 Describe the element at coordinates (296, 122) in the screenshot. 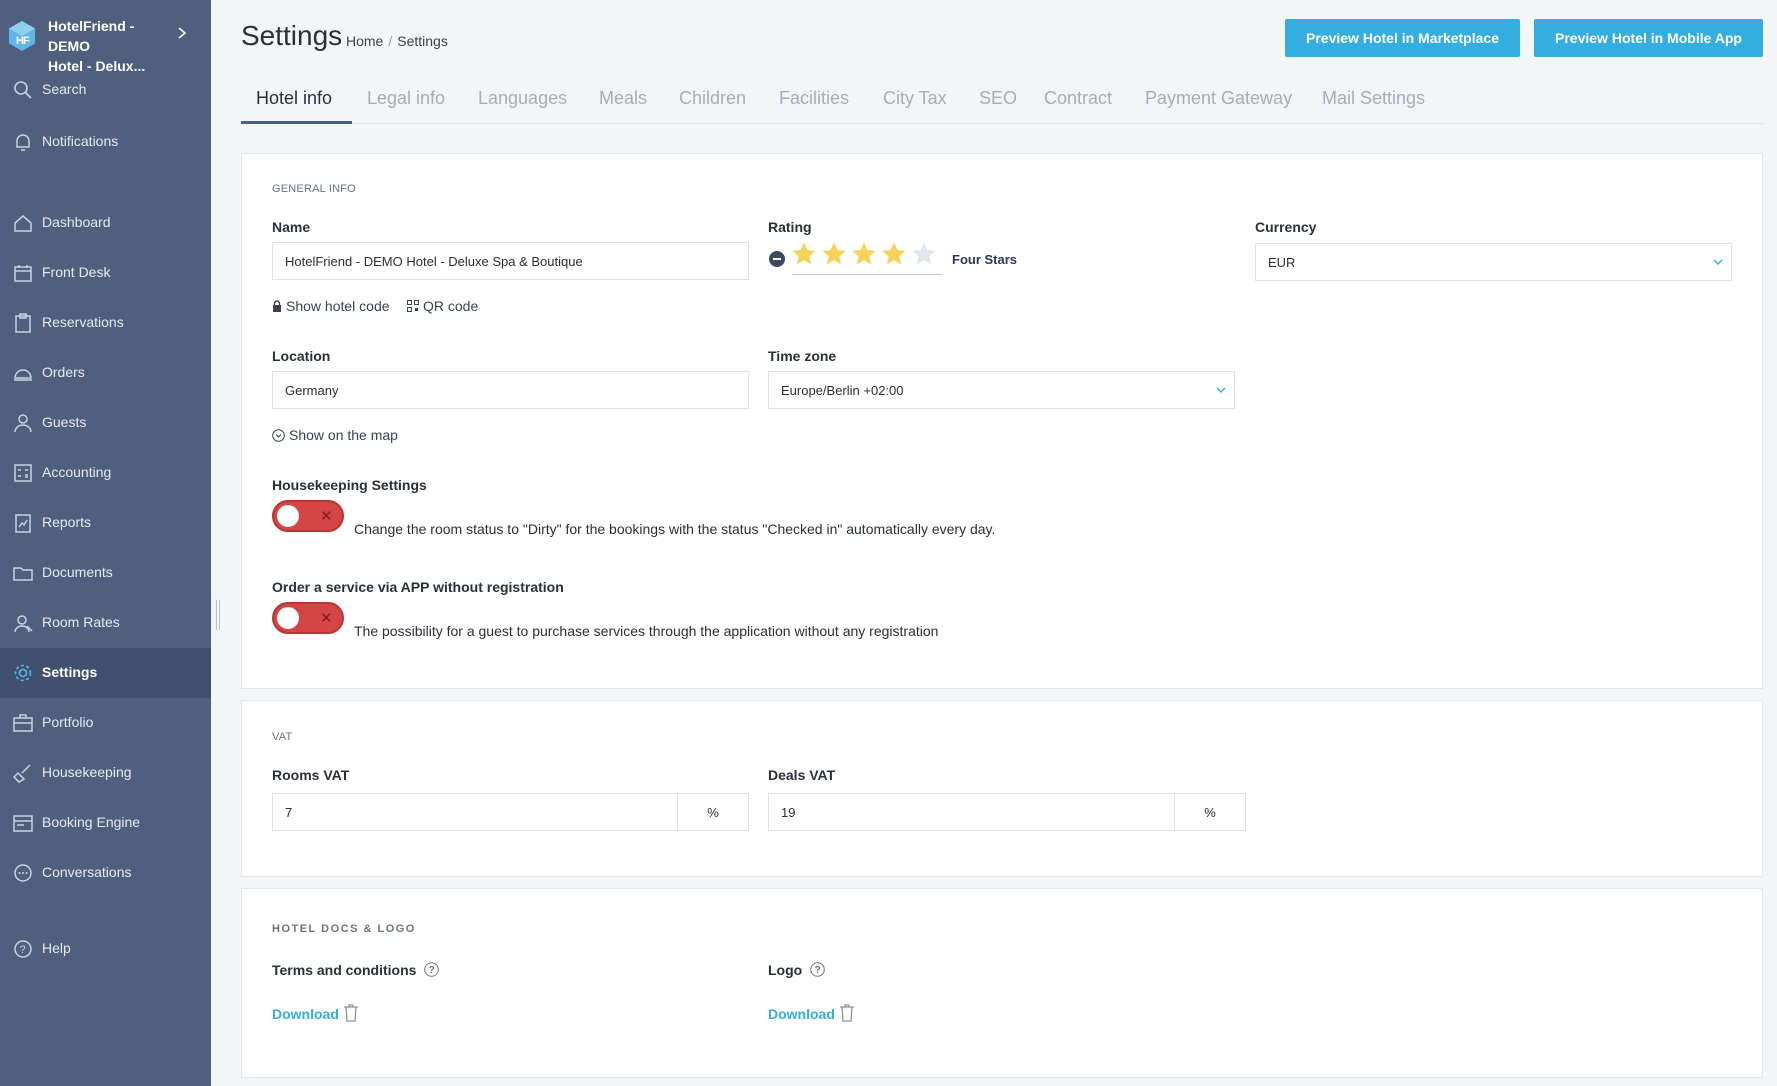

I see `active-tab-indicator` at that location.